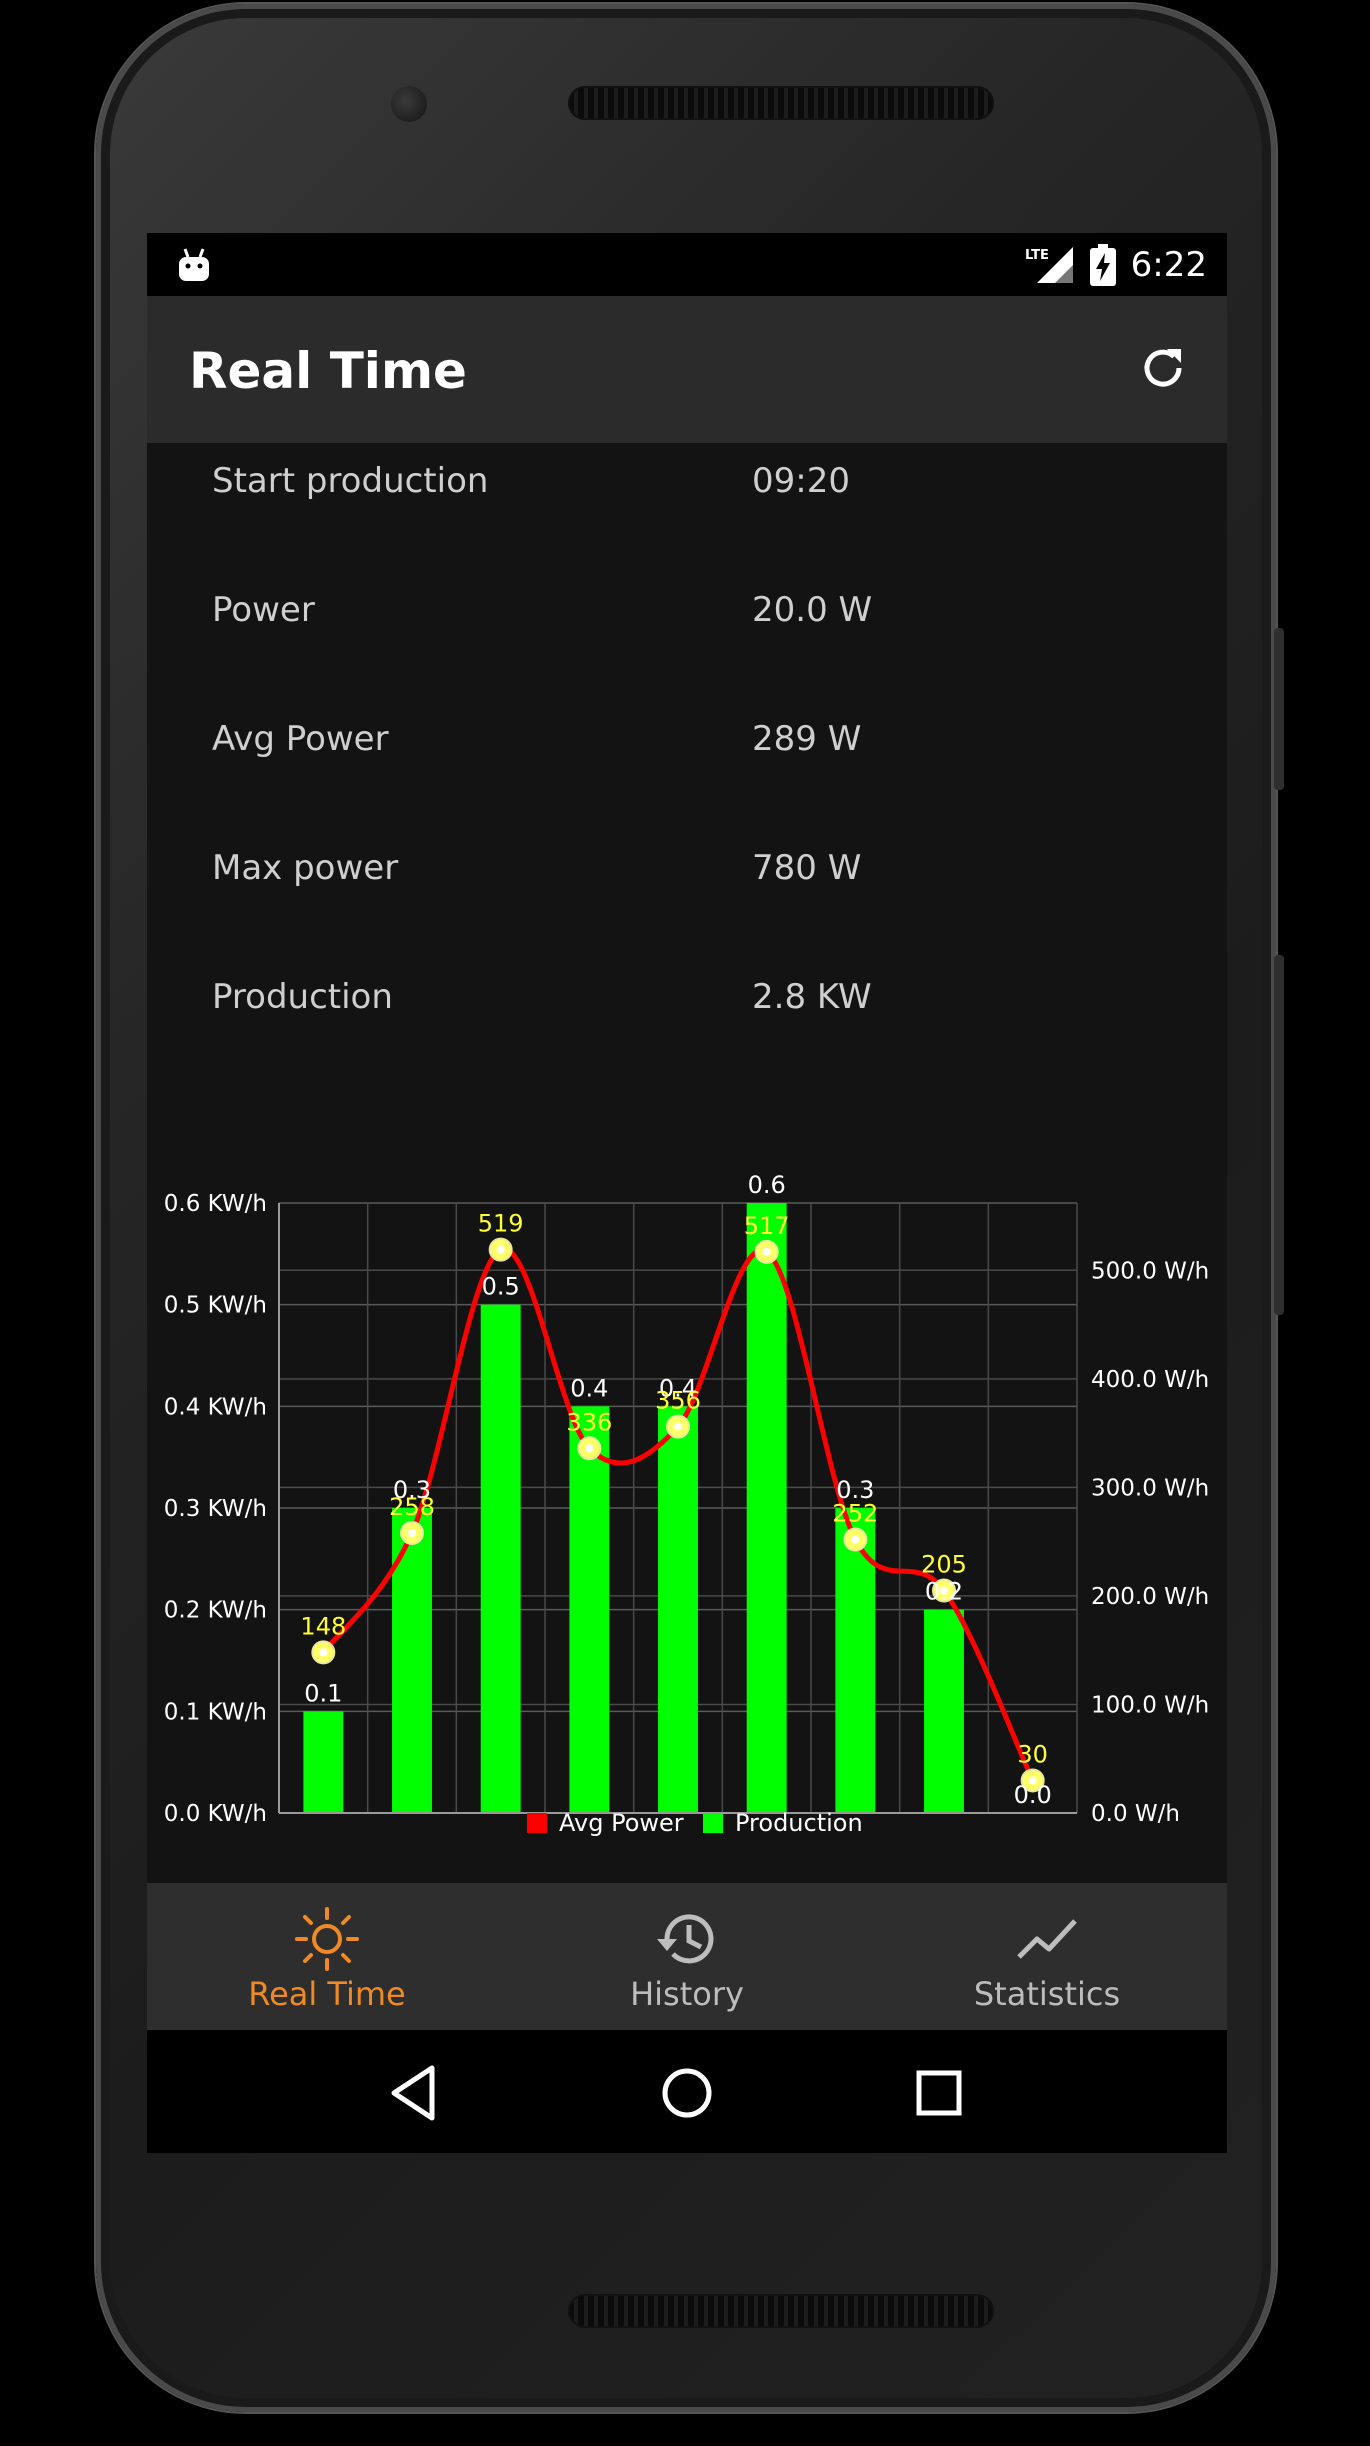 This screenshot has width=1370, height=2446. I want to click on avg-power-value-label: 30, so click(1032, 1754).